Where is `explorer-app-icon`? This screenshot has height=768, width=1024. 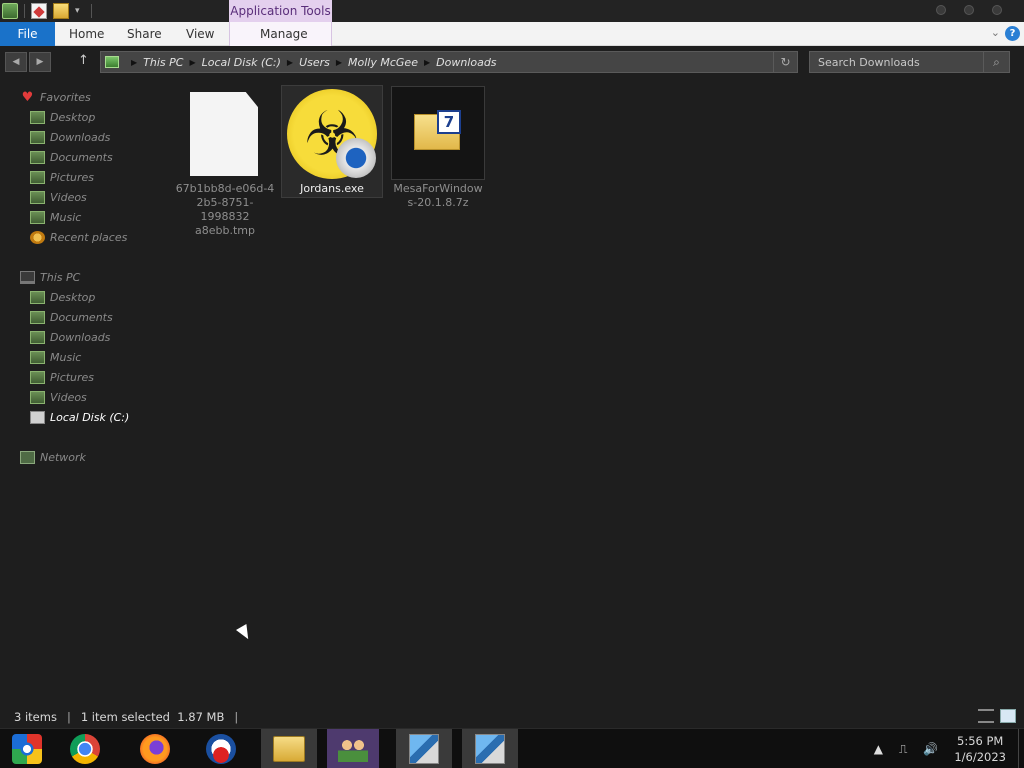
explorer-app-icon is located at coordinates (10, 11).